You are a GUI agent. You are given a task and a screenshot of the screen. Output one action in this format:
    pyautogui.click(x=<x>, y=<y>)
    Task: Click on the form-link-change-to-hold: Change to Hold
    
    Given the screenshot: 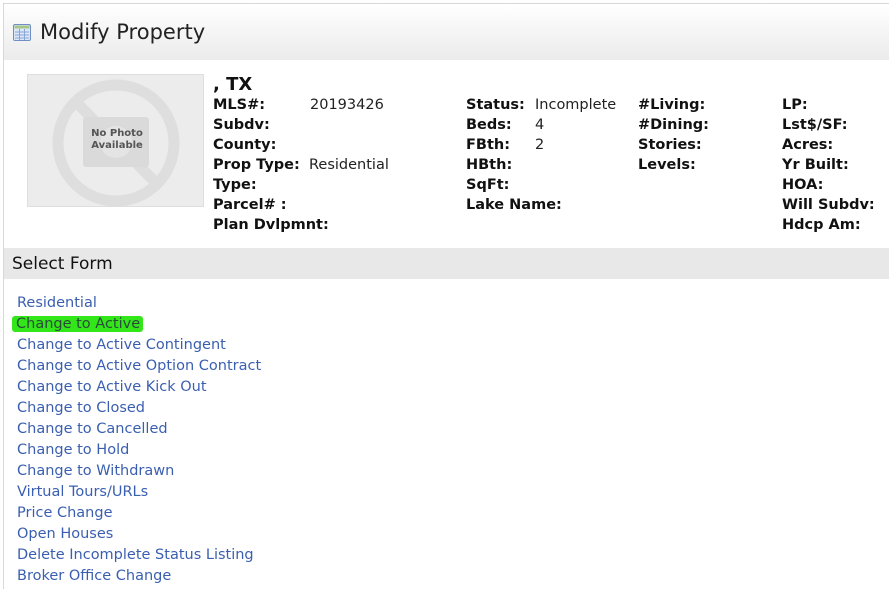 What is the action you would take?
    pyautogui.click(x=139, y=450)
    